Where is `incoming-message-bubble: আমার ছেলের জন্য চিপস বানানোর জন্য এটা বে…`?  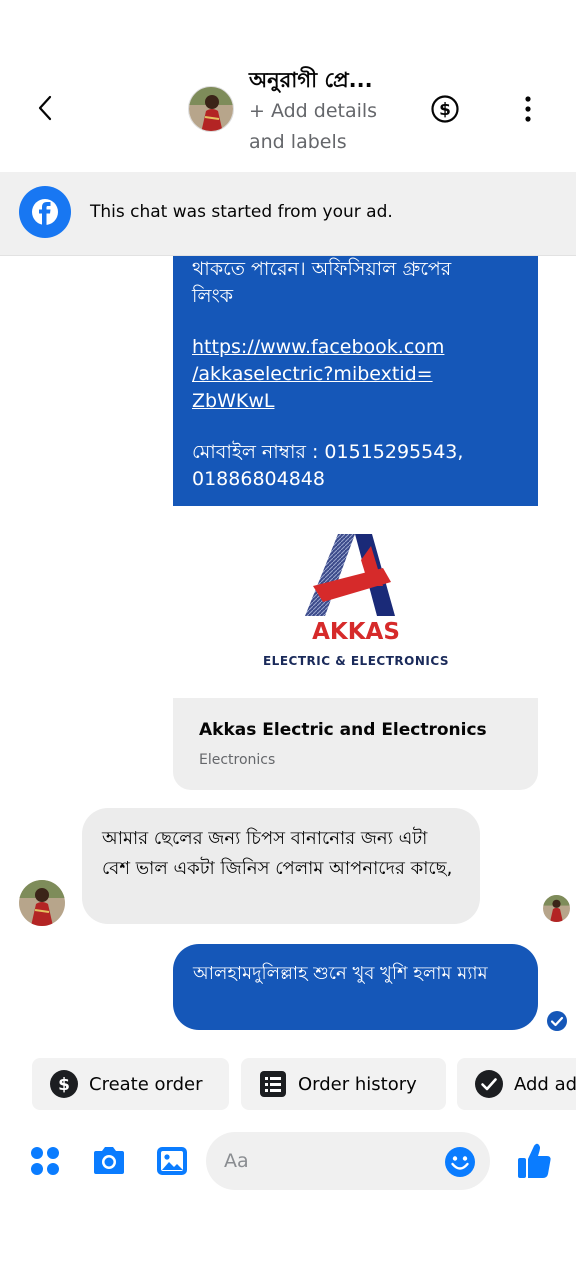 incoming-message-bubble: আমার ছেলের জন্য চিপস বানানোর জন্য এটা বে… is located at coordinates (281, 866).